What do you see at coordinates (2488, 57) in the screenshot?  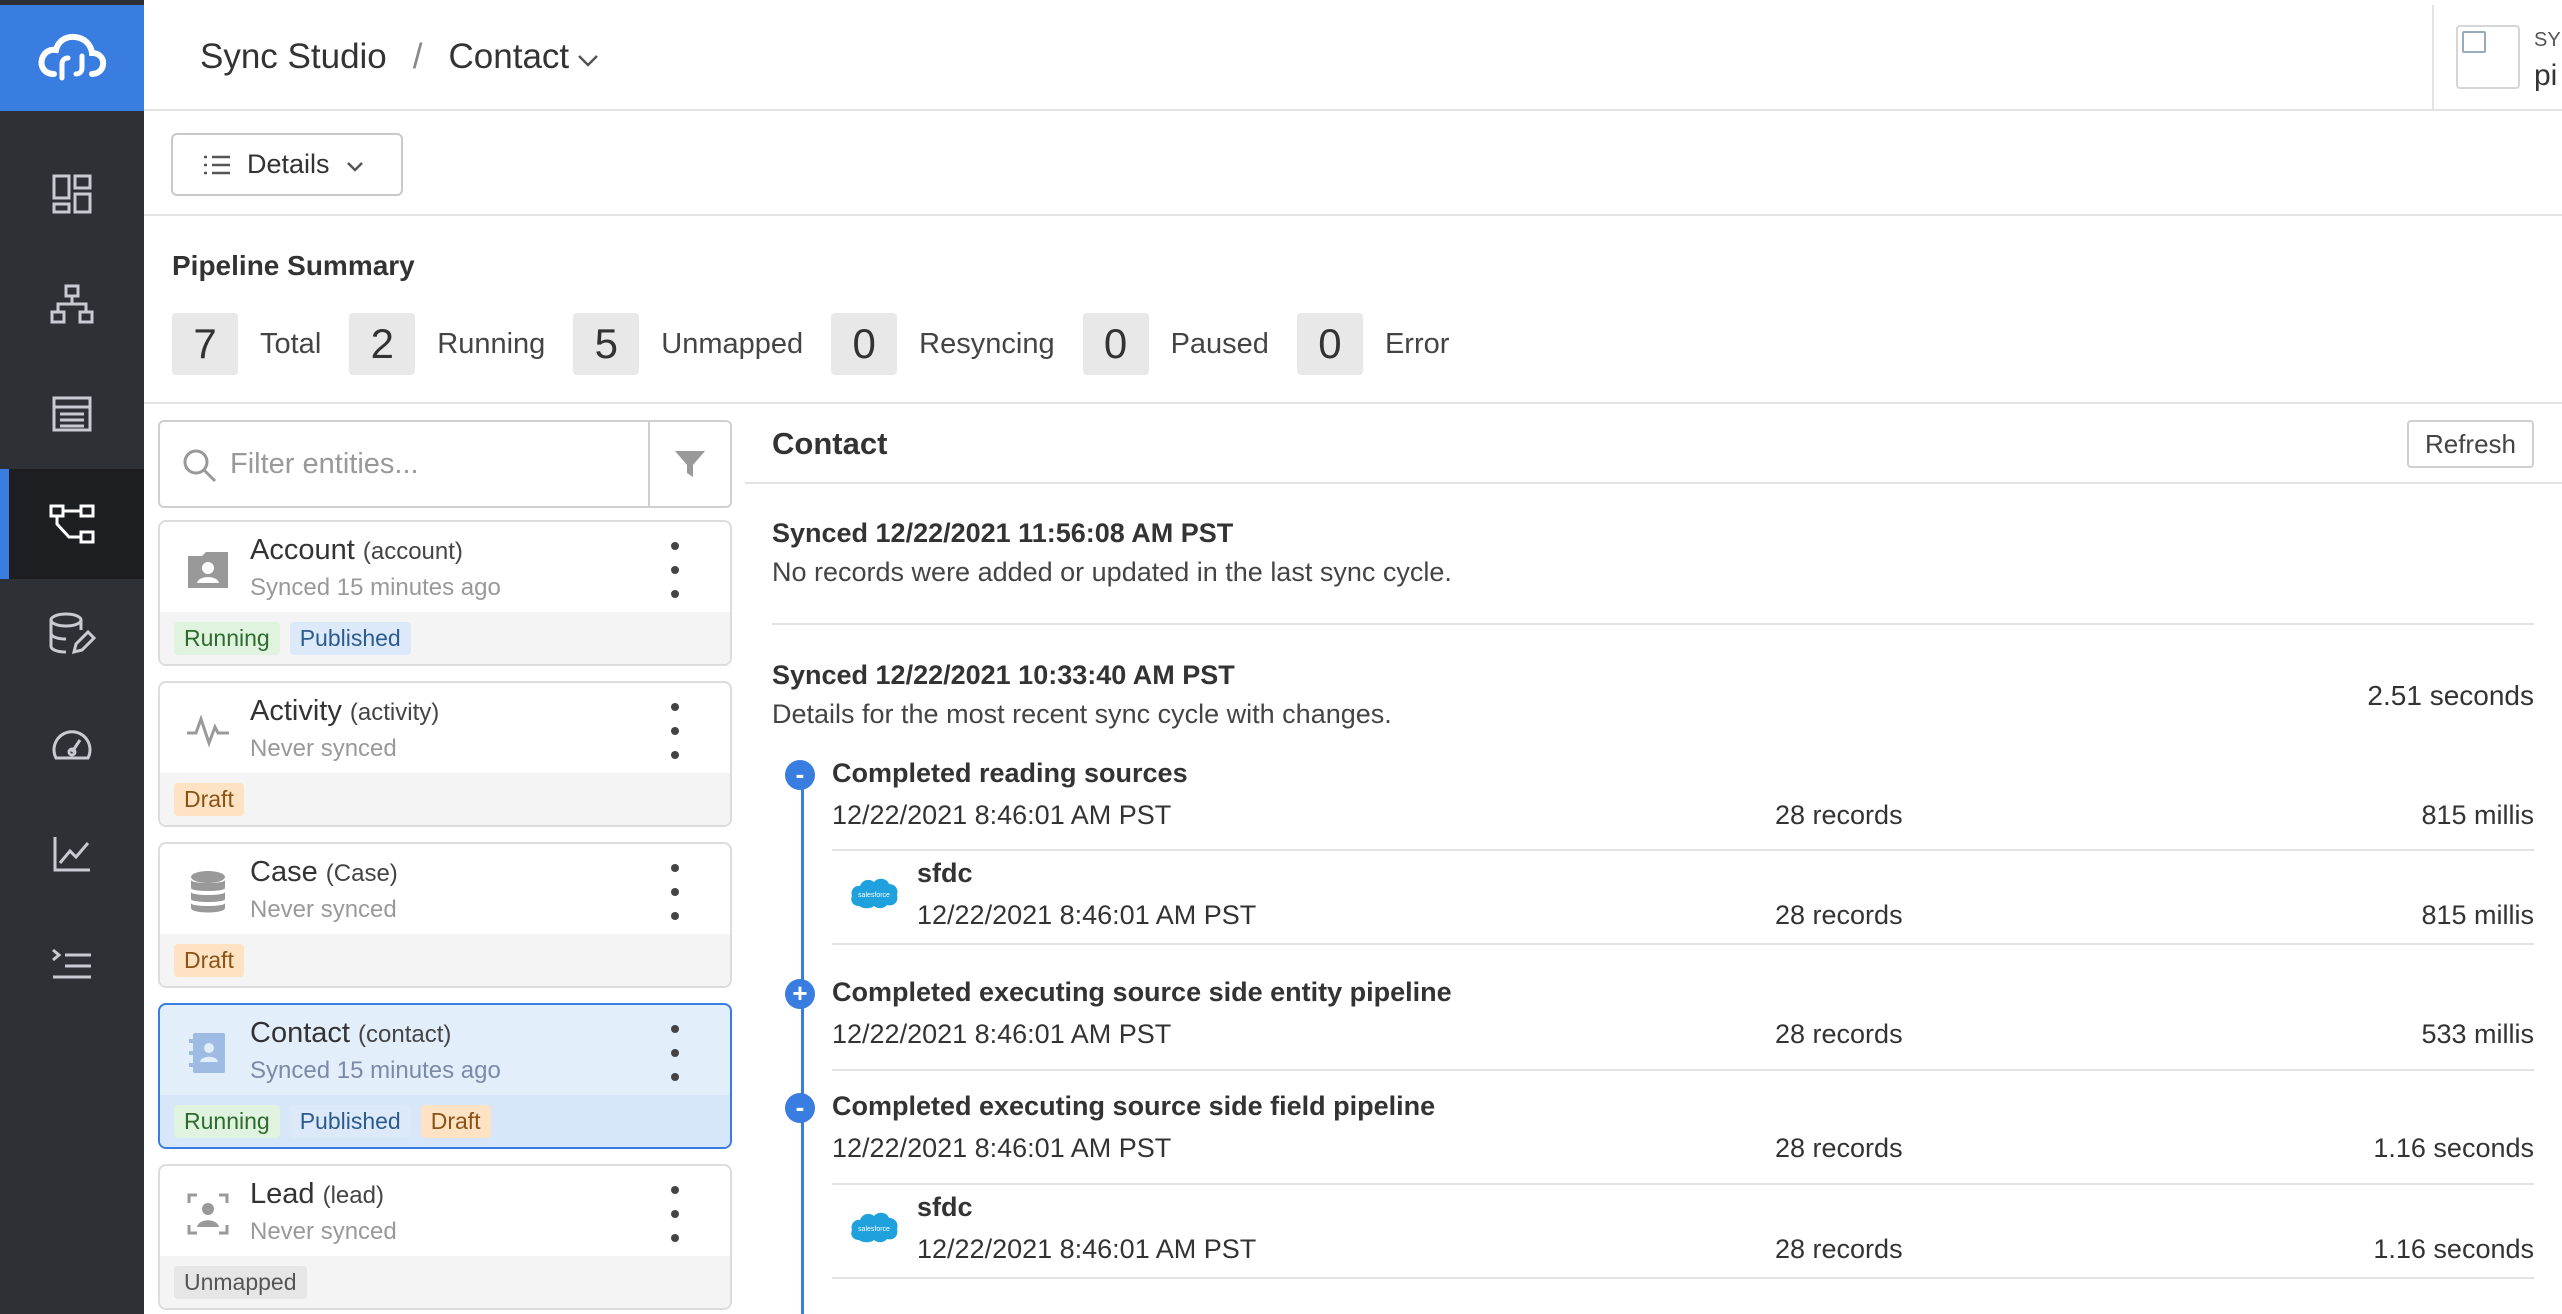 I see `avatar` at bounding box center [2488, 57].